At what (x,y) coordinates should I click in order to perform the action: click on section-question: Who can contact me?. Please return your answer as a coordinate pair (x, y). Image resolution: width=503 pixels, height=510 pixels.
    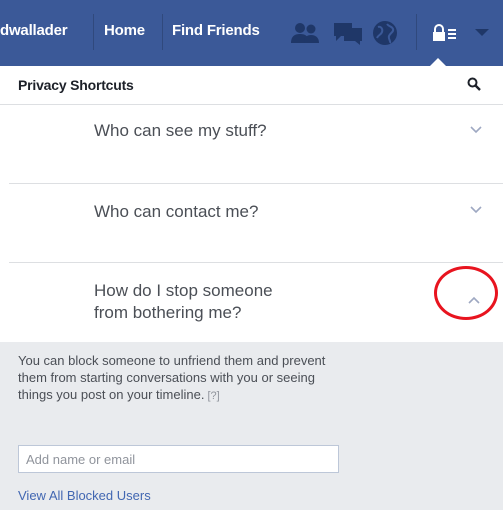
    Looking at the image, I should click on (176, 211).